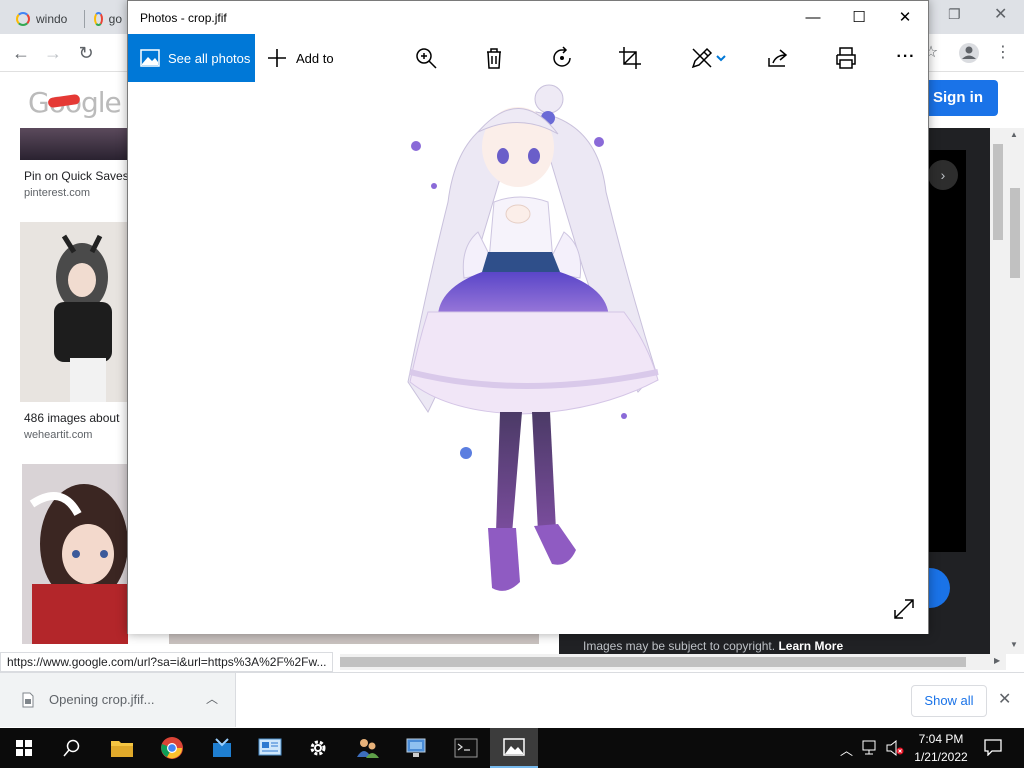  I want to click on horizontal-scrollbar: ▶, so click(673, 662).